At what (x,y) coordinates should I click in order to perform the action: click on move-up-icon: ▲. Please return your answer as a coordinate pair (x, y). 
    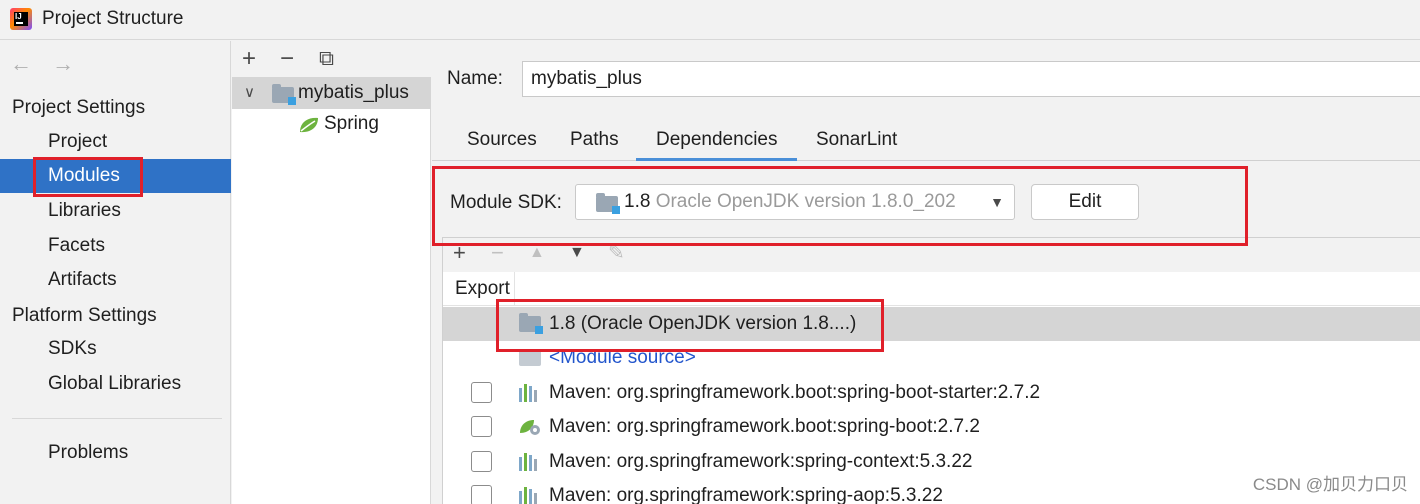
    Looking at the image, I should click on (537, 253).